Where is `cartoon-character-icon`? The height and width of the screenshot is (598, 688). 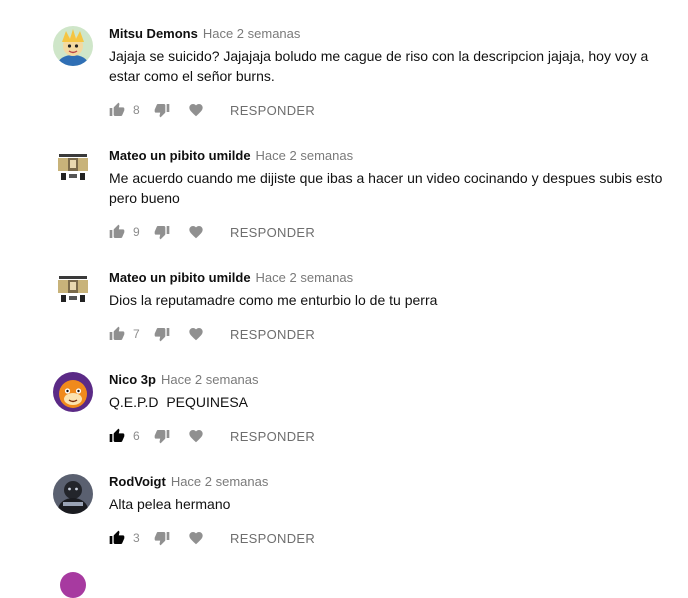 cartoon-character-icon is located at coordinates (73, 46).